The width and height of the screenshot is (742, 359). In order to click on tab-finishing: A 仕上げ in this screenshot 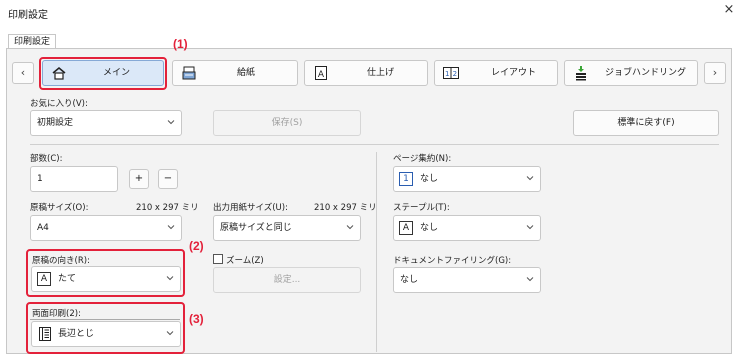, I will do `click(366, 73)`.